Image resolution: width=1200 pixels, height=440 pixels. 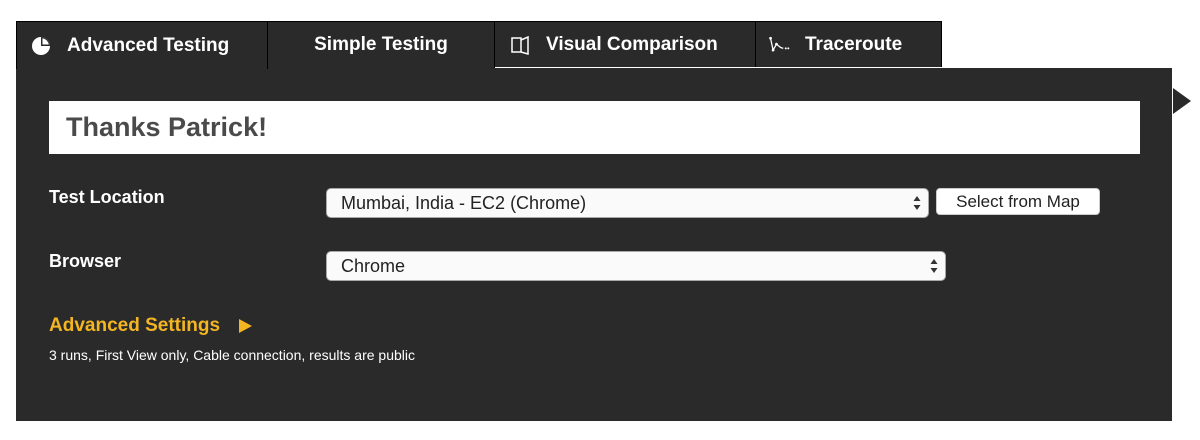 I want to click on browser-select: Chrome, so click(x=636, y=266).